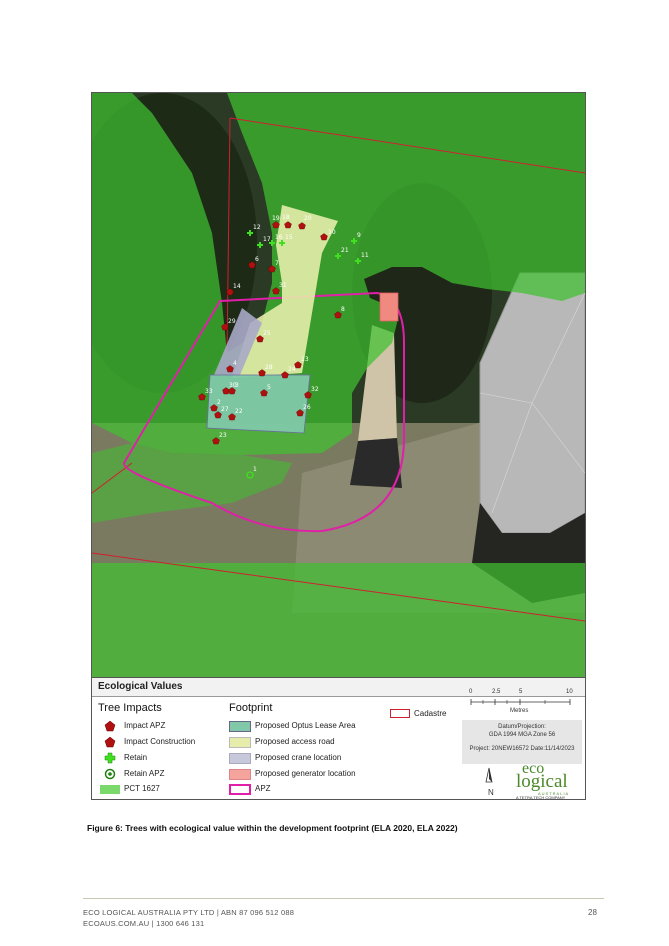  Describe the element at coordinates (237, 385) in the screenshot. I see `tree-label: 3` at that location.